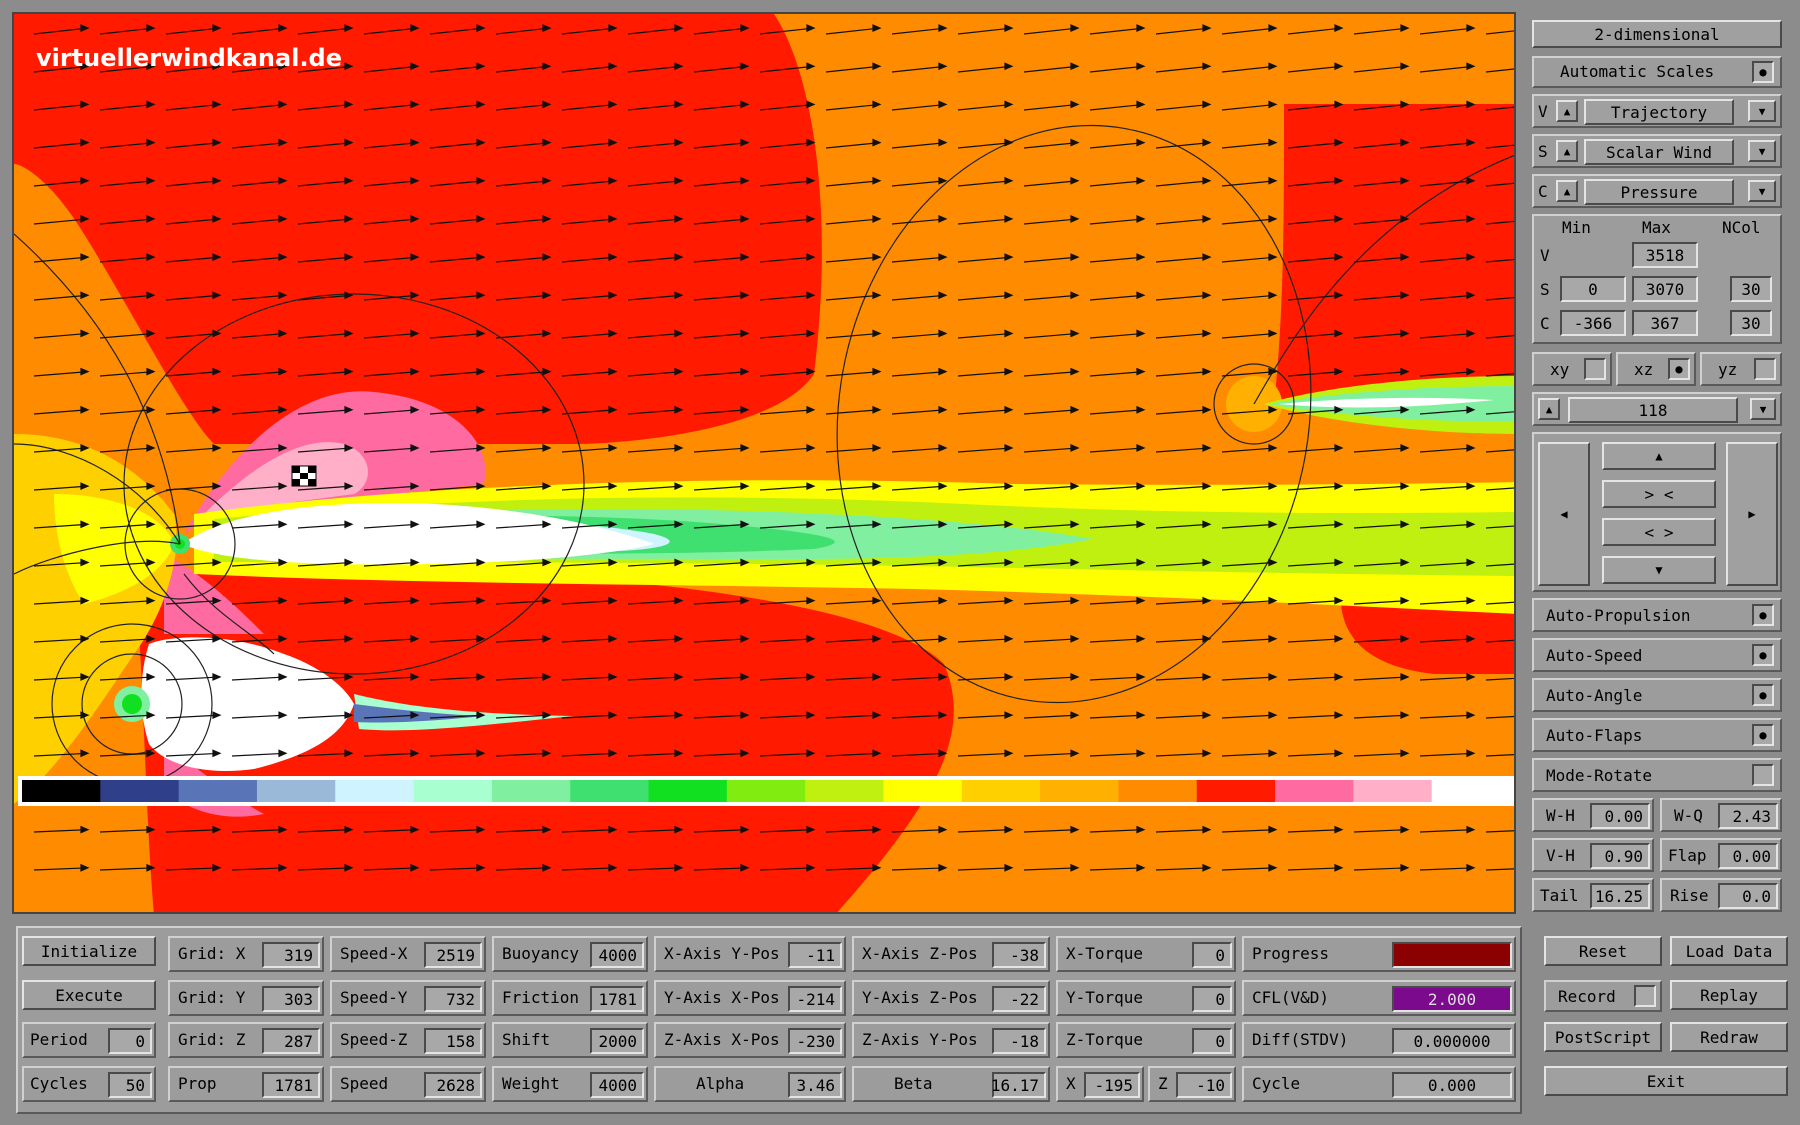 The height and width of the screenshot is (1125, 1800). What do you see at coordinates (1603, 951) in the screenshot?
I see `reset-button: Reset` at bounding box center [1603, 951].